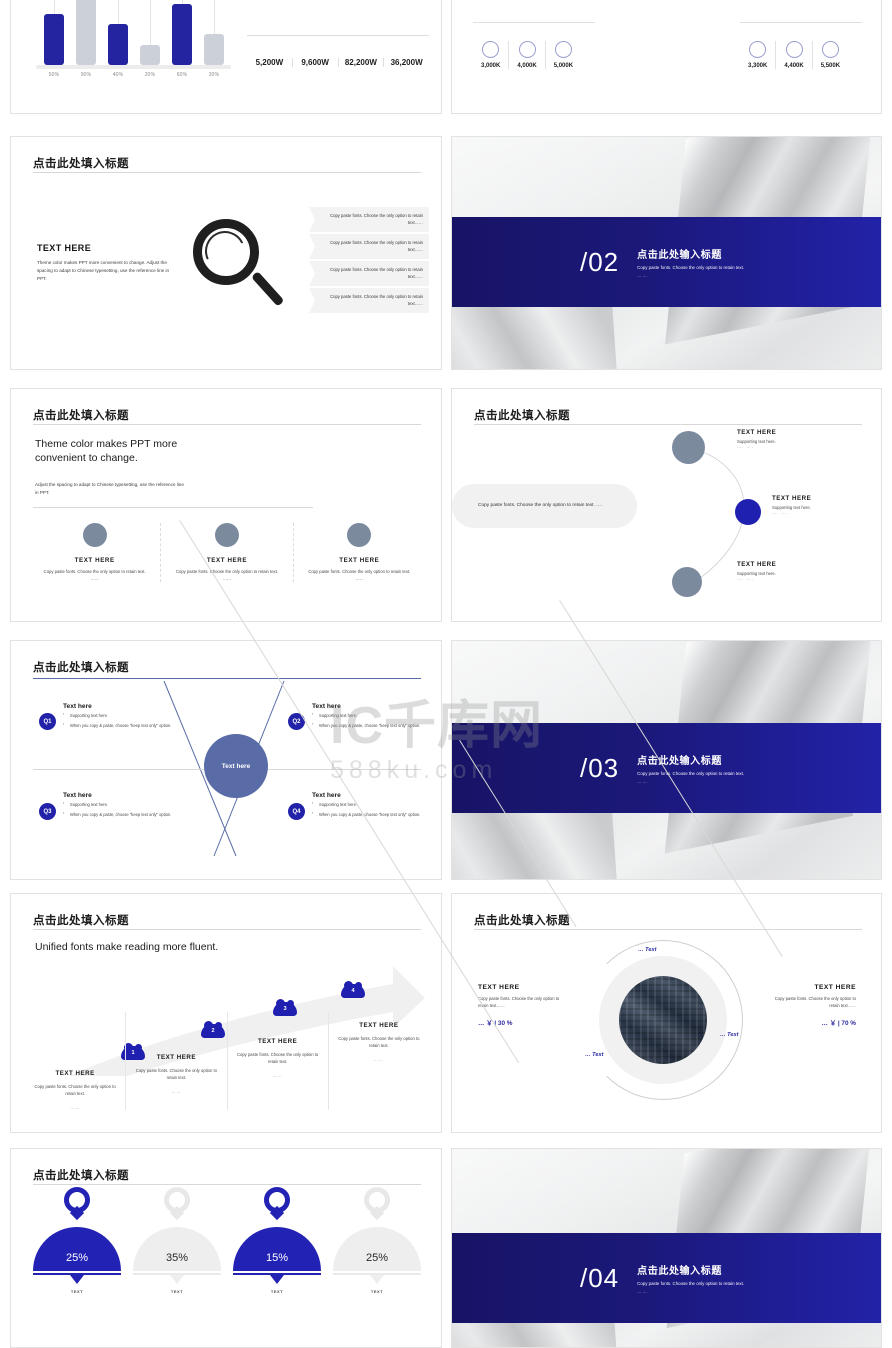  I want to click on roadmap-pin-4: 4, so click(353, 989).